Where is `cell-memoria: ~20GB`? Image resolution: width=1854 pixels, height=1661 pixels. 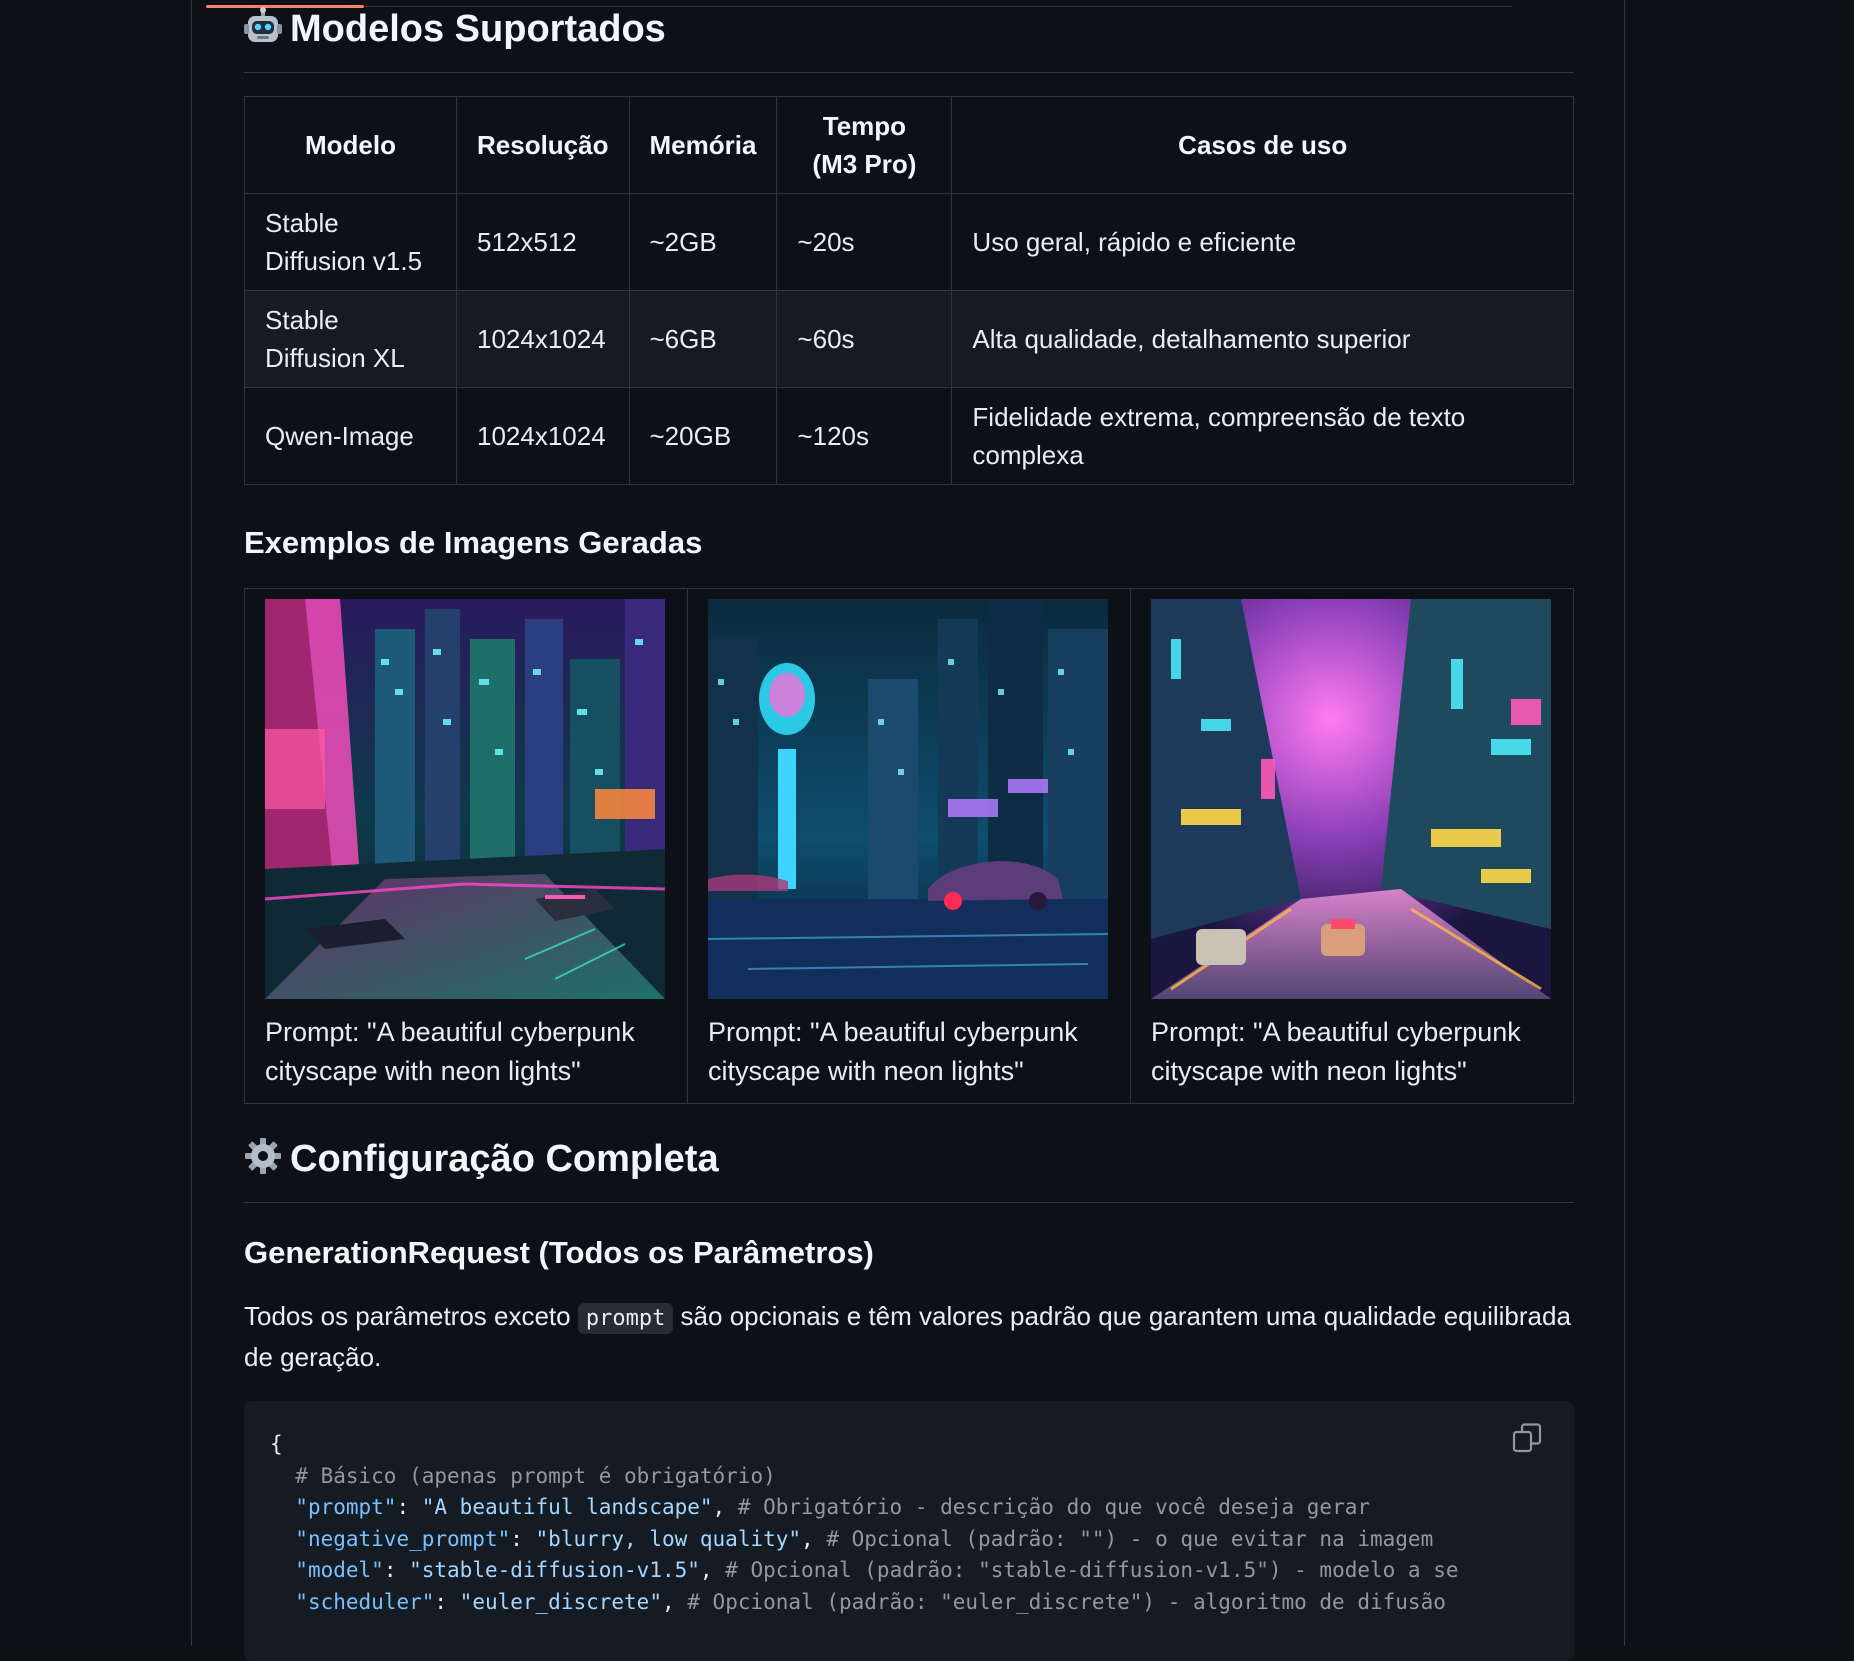
cell-memoria: ~20GB is located at coordinates (703, 436).